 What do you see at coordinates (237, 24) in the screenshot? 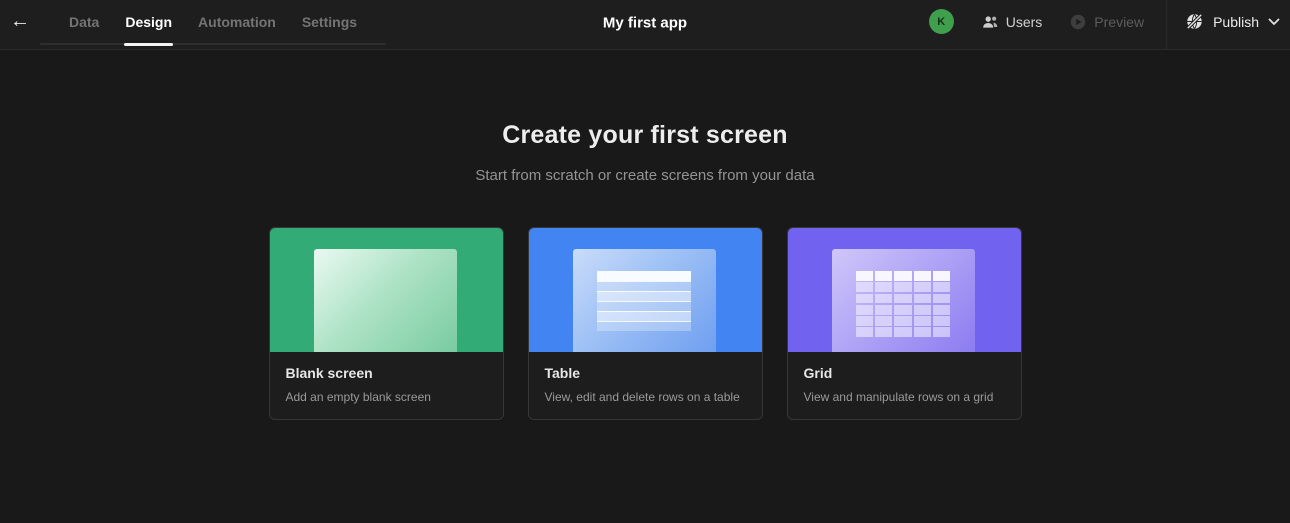
I see `tab-automation: Automation` at bounding box center [237, 24].